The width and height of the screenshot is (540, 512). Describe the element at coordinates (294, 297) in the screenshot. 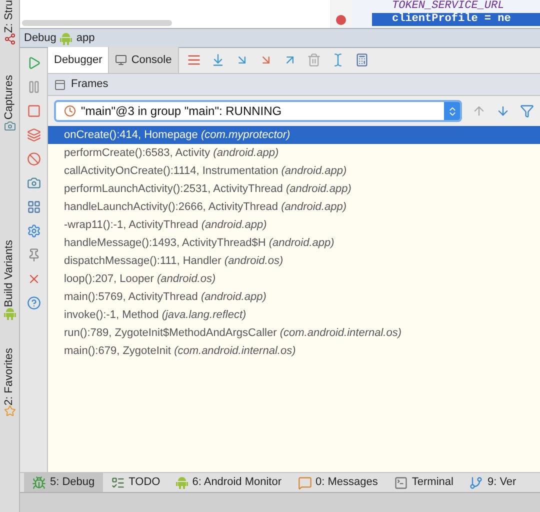

I see `stack-frame: main():5769, ActivityThread (android.app)` at that location.